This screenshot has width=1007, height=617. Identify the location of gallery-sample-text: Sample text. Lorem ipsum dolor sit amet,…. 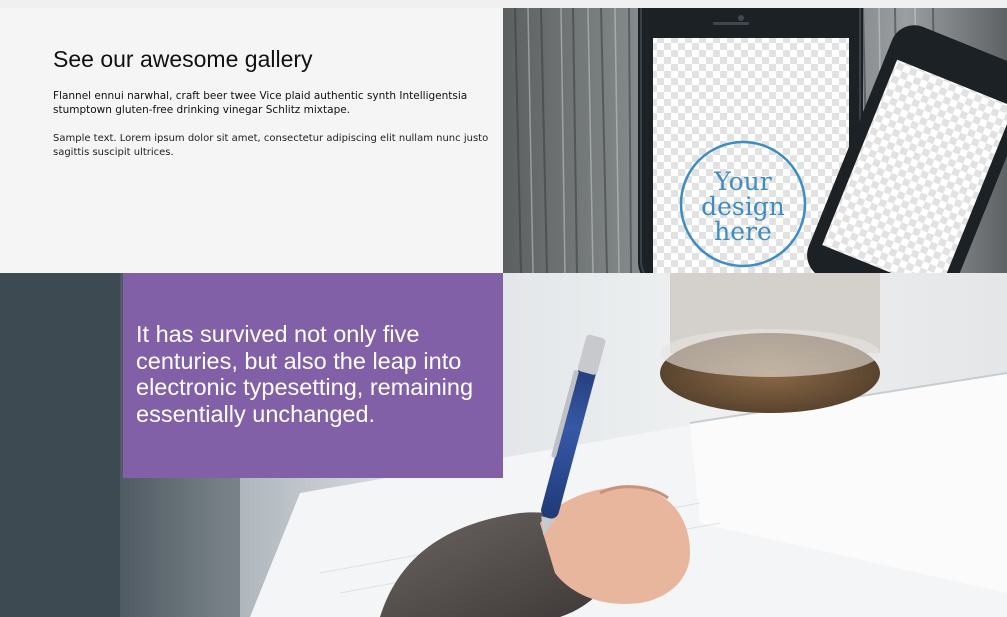
(271, 145).